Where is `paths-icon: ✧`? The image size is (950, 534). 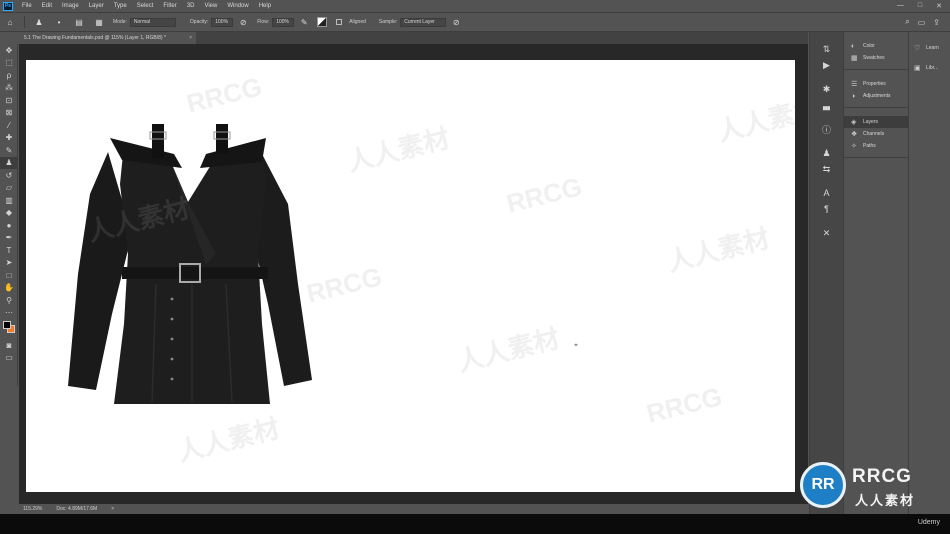
paths-icon: ✧ is located at coordinates (854, 146).